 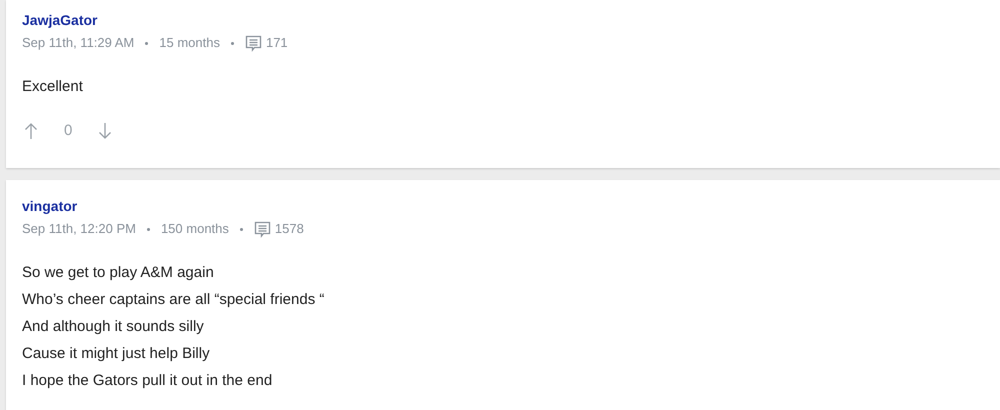 What do you see at coordinates (79, 229) in the screenshot?
I see `post-date: Sep 11th, 12:20 PM` at bounding box center [79, 229].